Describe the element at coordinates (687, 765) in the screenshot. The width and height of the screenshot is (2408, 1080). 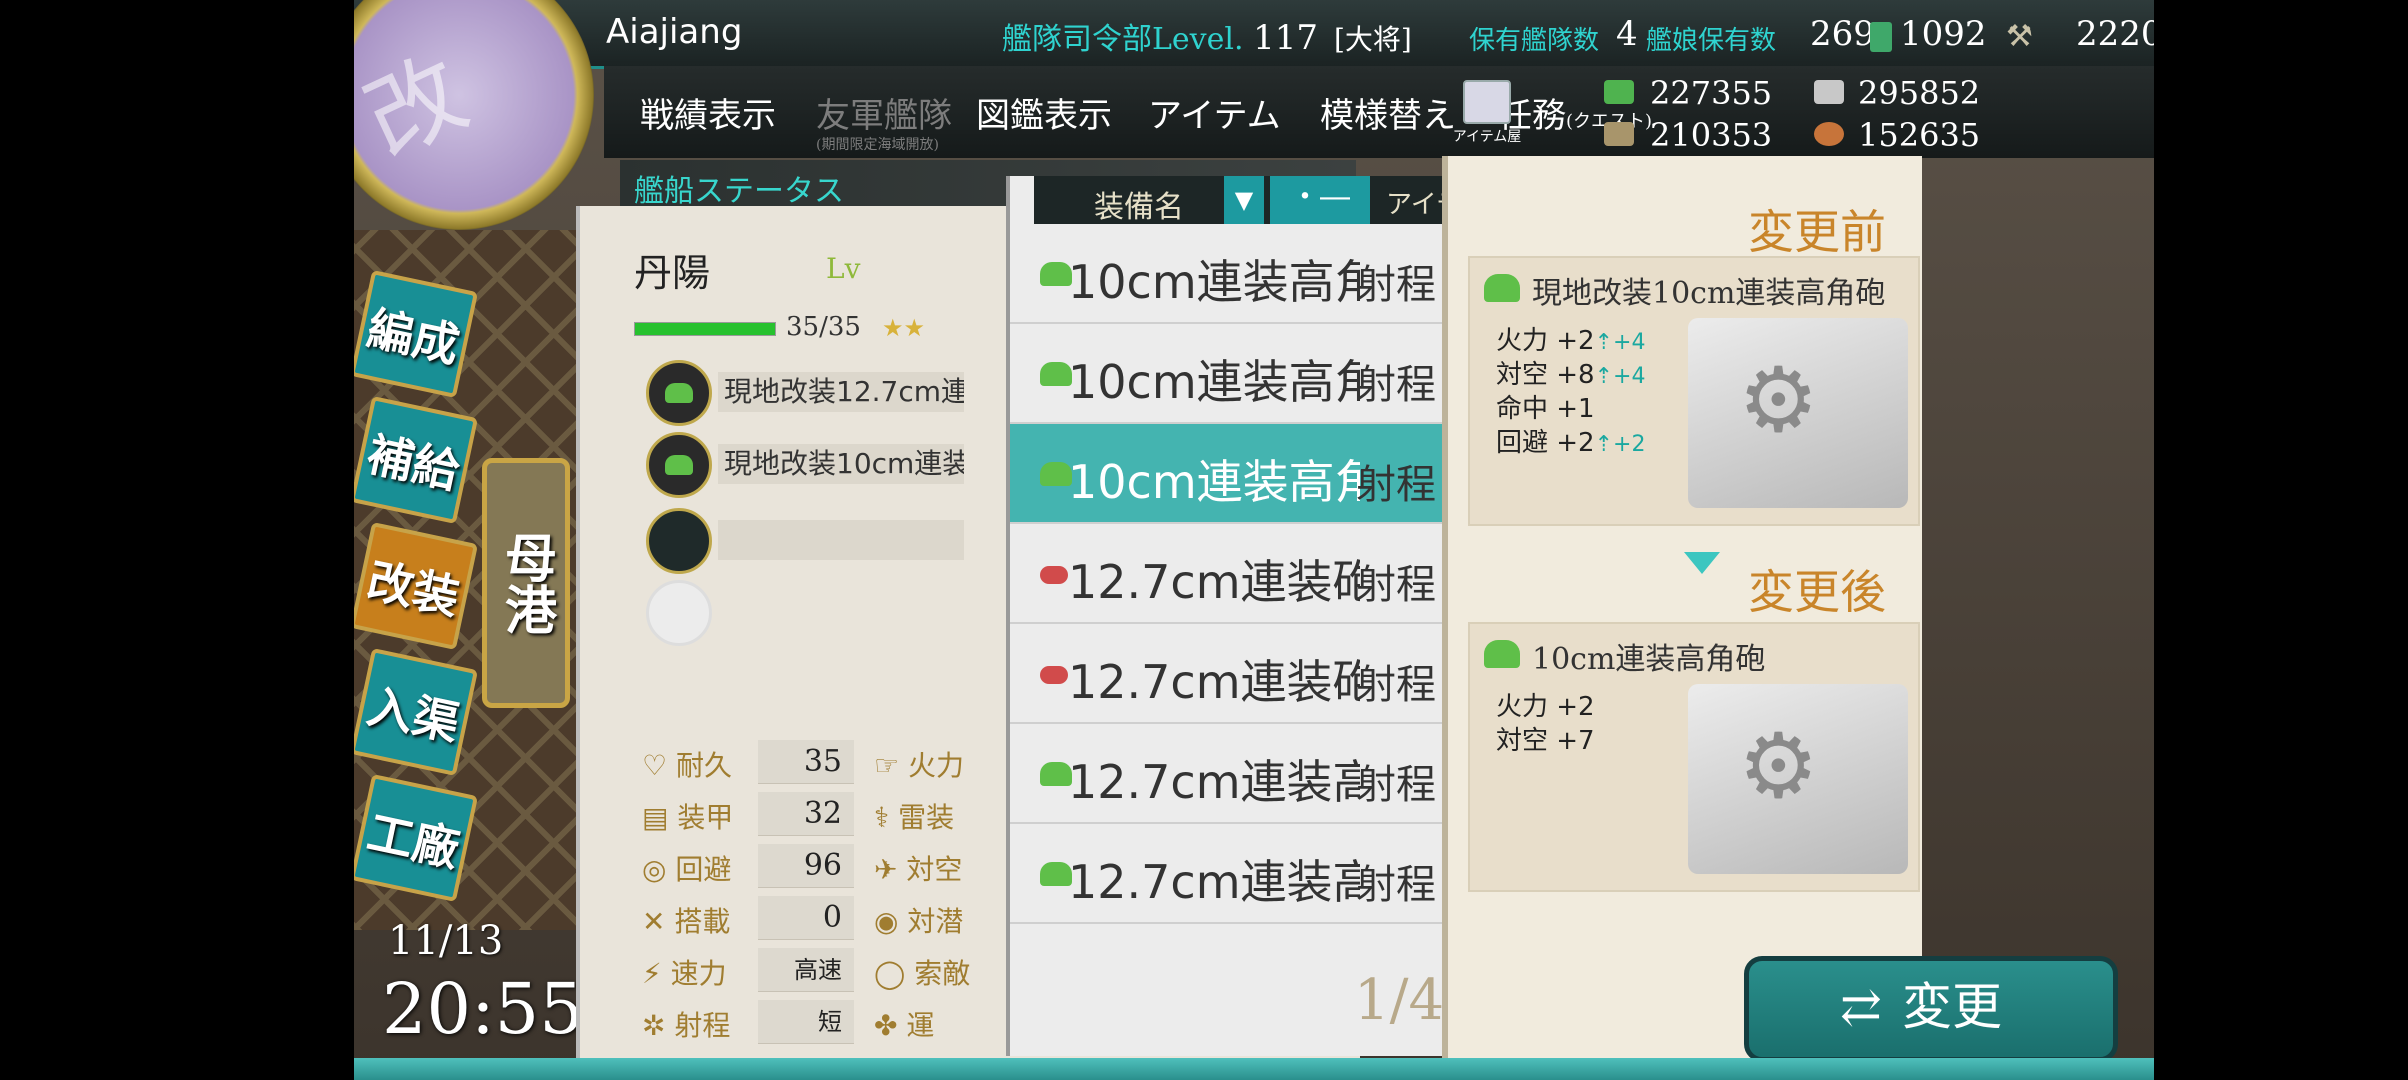
I see `stat-label: ♡ 耐久` at that location.